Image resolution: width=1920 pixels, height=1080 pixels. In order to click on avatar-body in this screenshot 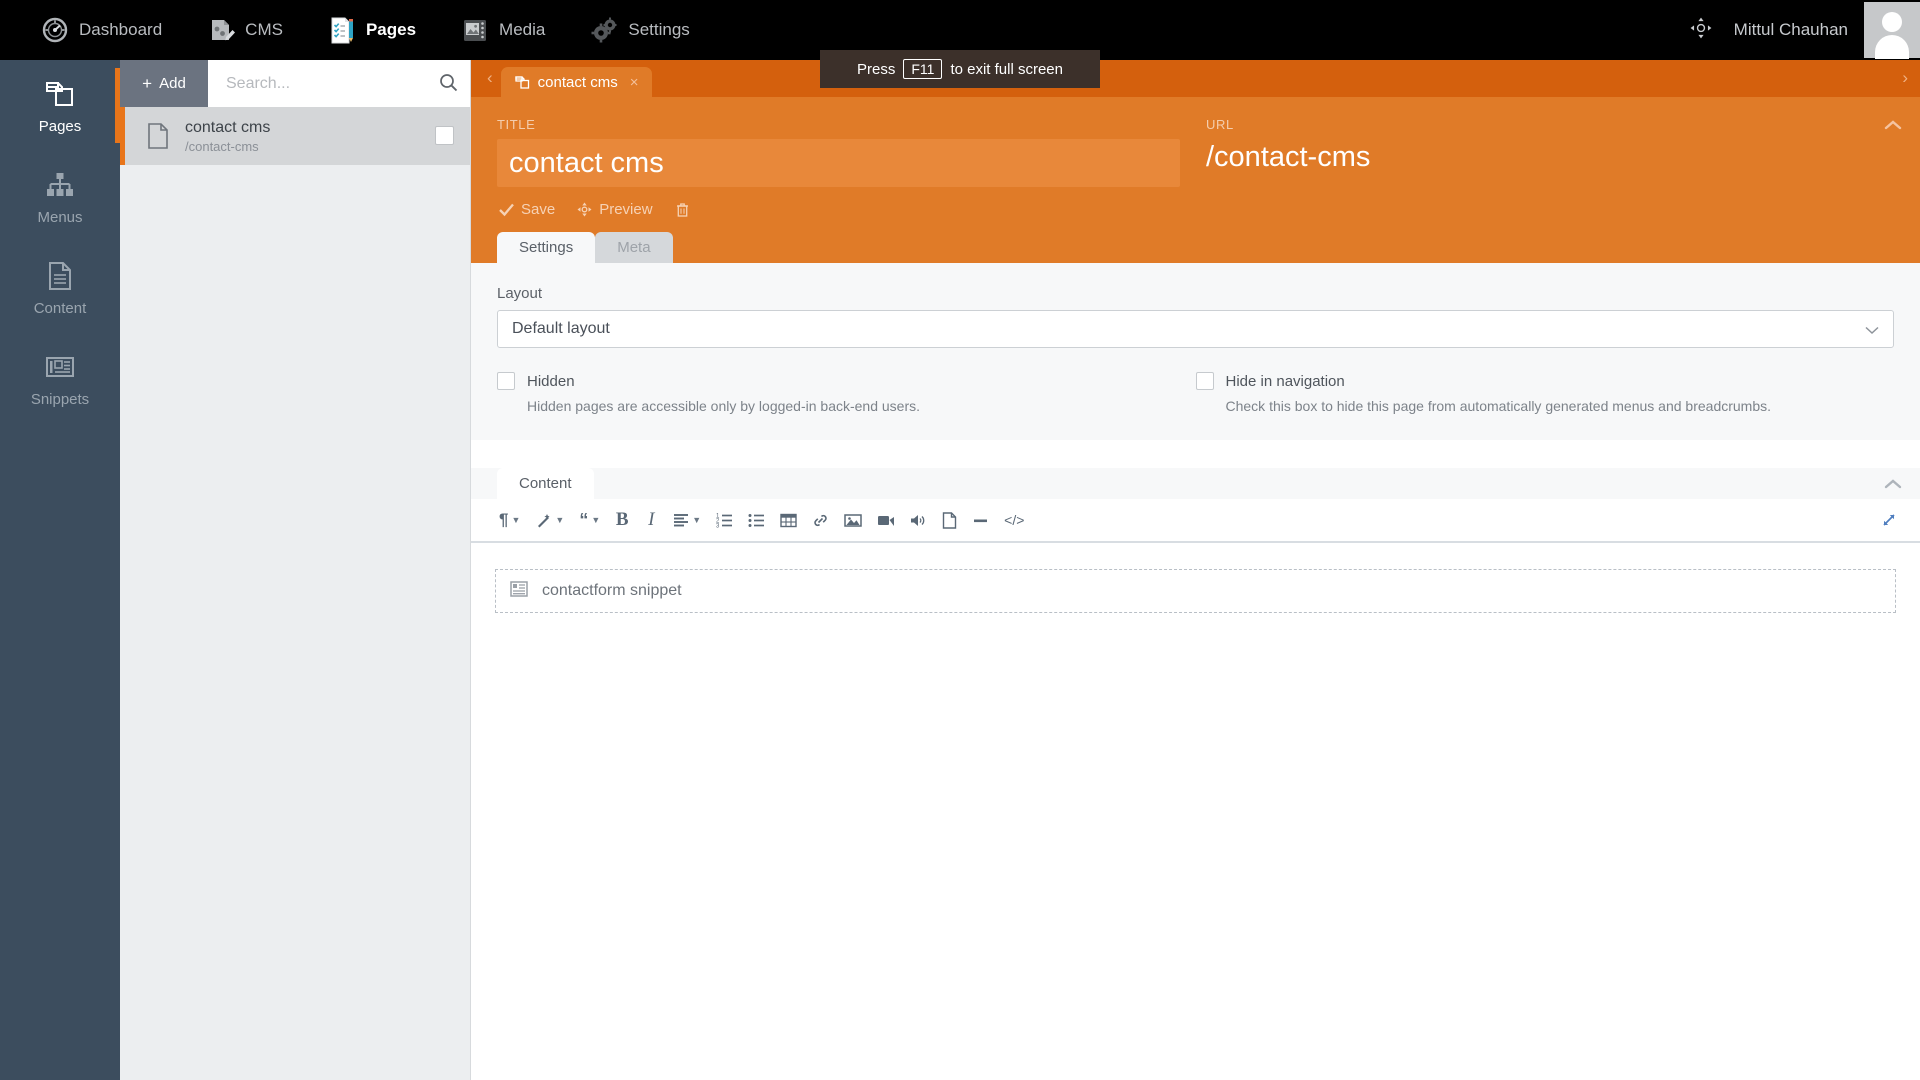, I will do `click(1892, 47)`.